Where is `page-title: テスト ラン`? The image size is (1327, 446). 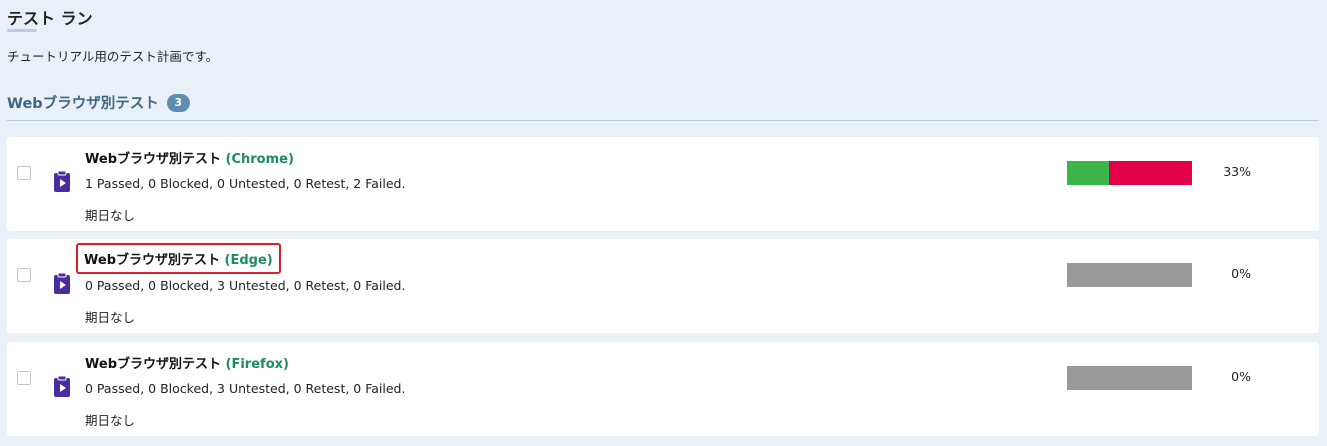 page-title: テスト ラン is located at coordinates (50, 18).